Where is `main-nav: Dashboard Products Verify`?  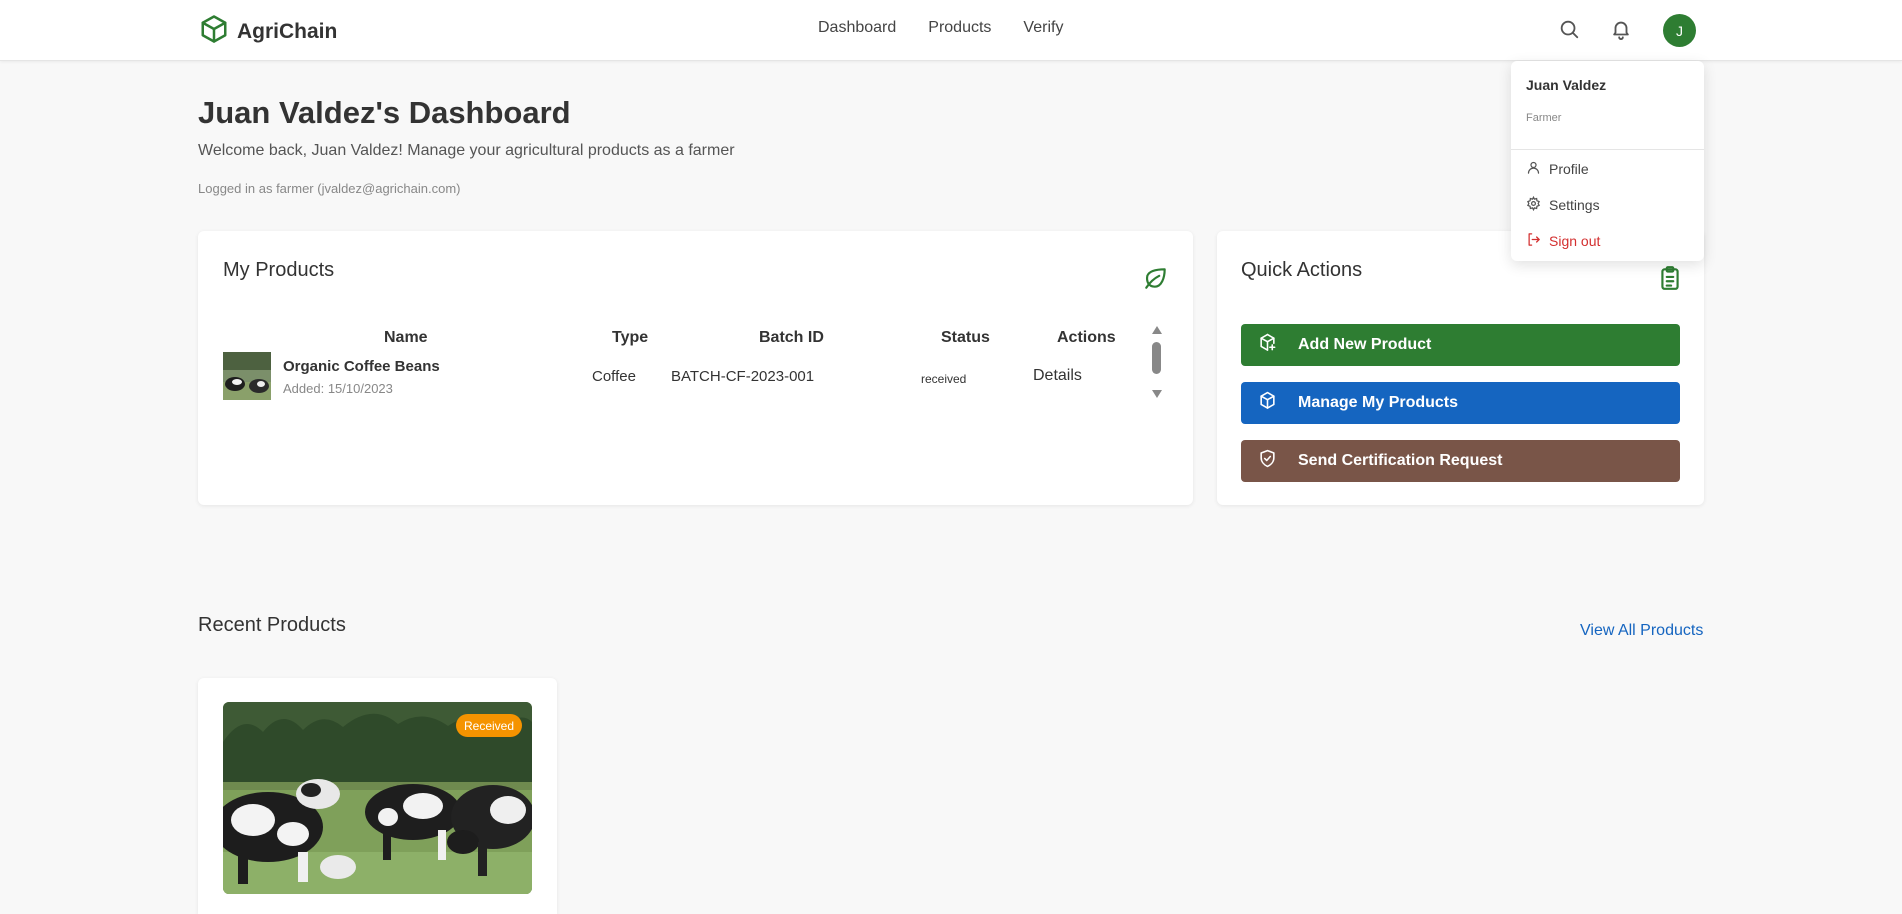
main-nav: Dashboard Products Verify is located at coordinates (940, 28).